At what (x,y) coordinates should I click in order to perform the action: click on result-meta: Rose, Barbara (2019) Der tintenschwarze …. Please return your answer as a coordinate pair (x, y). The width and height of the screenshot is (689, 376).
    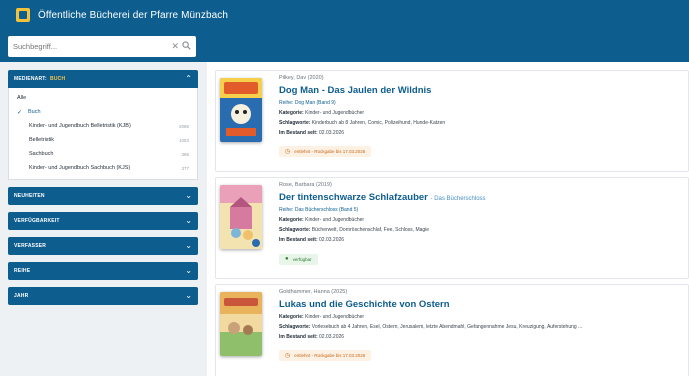
    Looking at the image, I should click on (479, 223).